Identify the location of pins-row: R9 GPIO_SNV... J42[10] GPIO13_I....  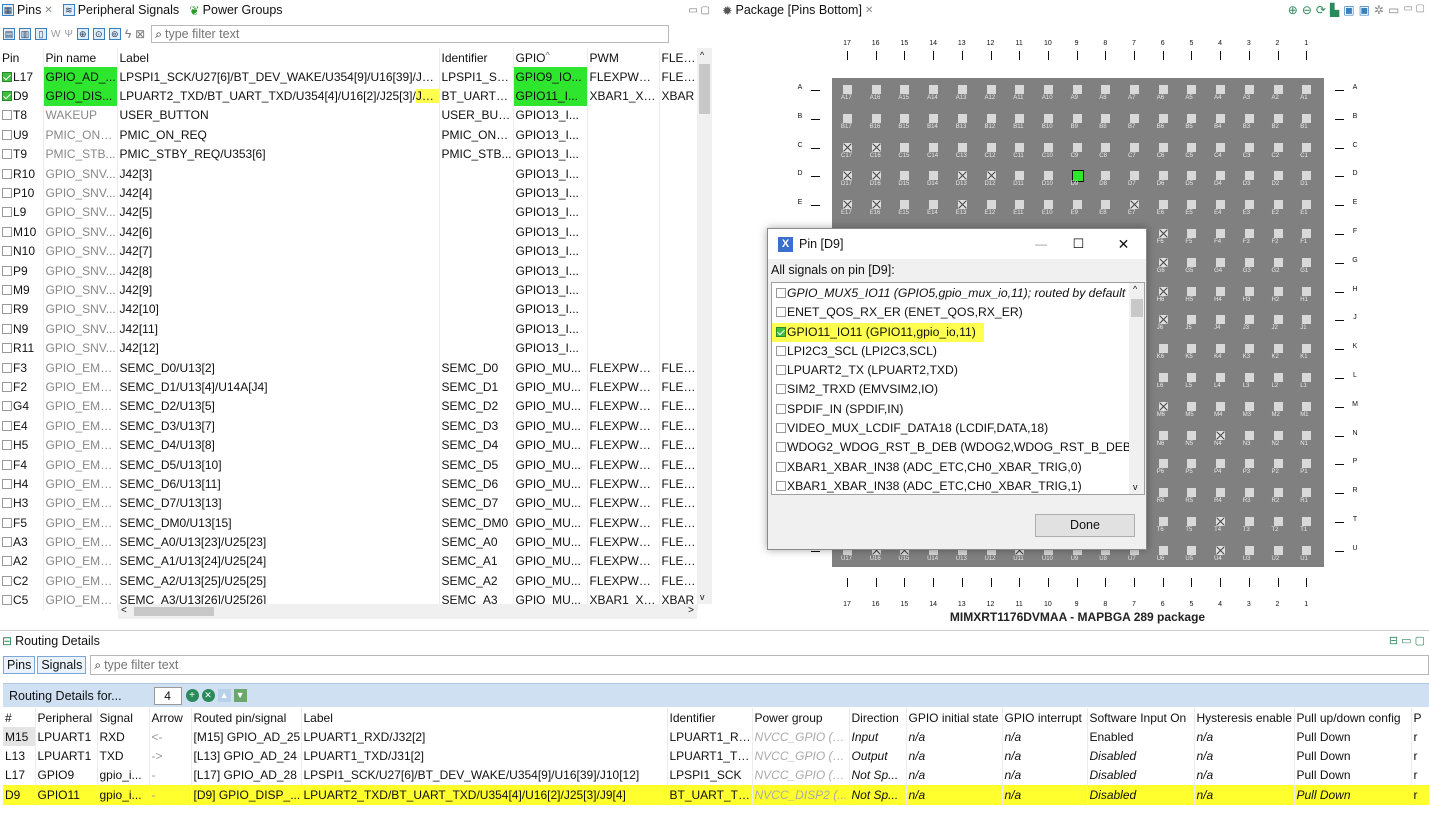
(349, 309).